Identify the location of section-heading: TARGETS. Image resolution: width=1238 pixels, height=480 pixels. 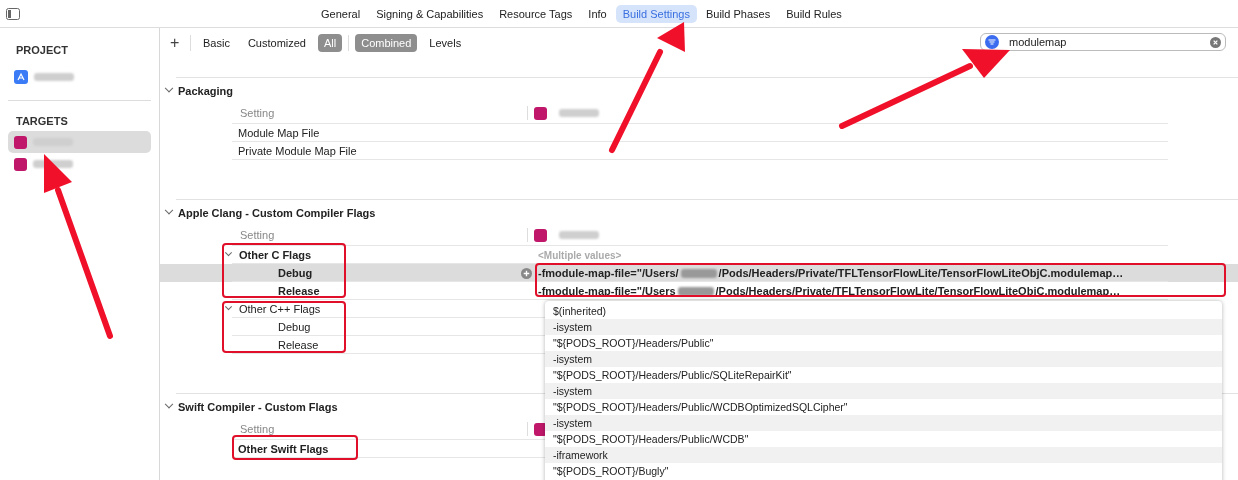
(42, 122).